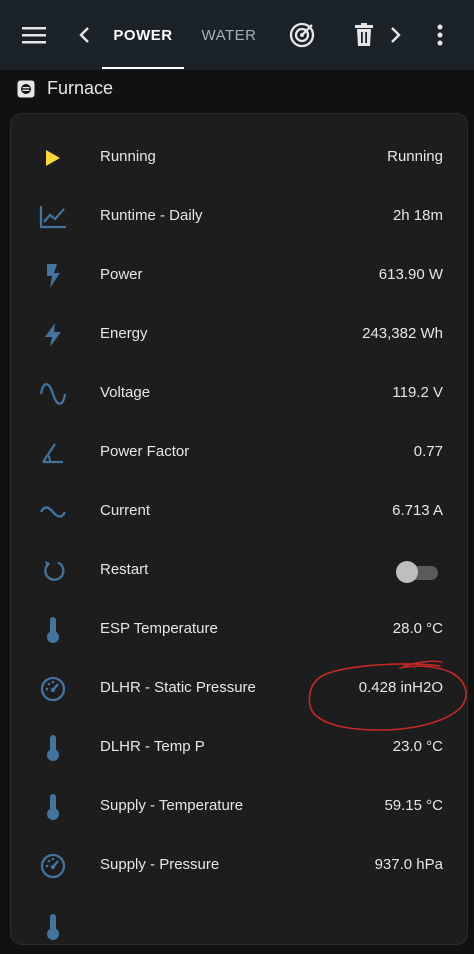  Describe the element at coordinates (238, 865) in the screenshot. I see `entity-row-supply-pressure: Supply - Pressure 937.0 hPa` at that location.